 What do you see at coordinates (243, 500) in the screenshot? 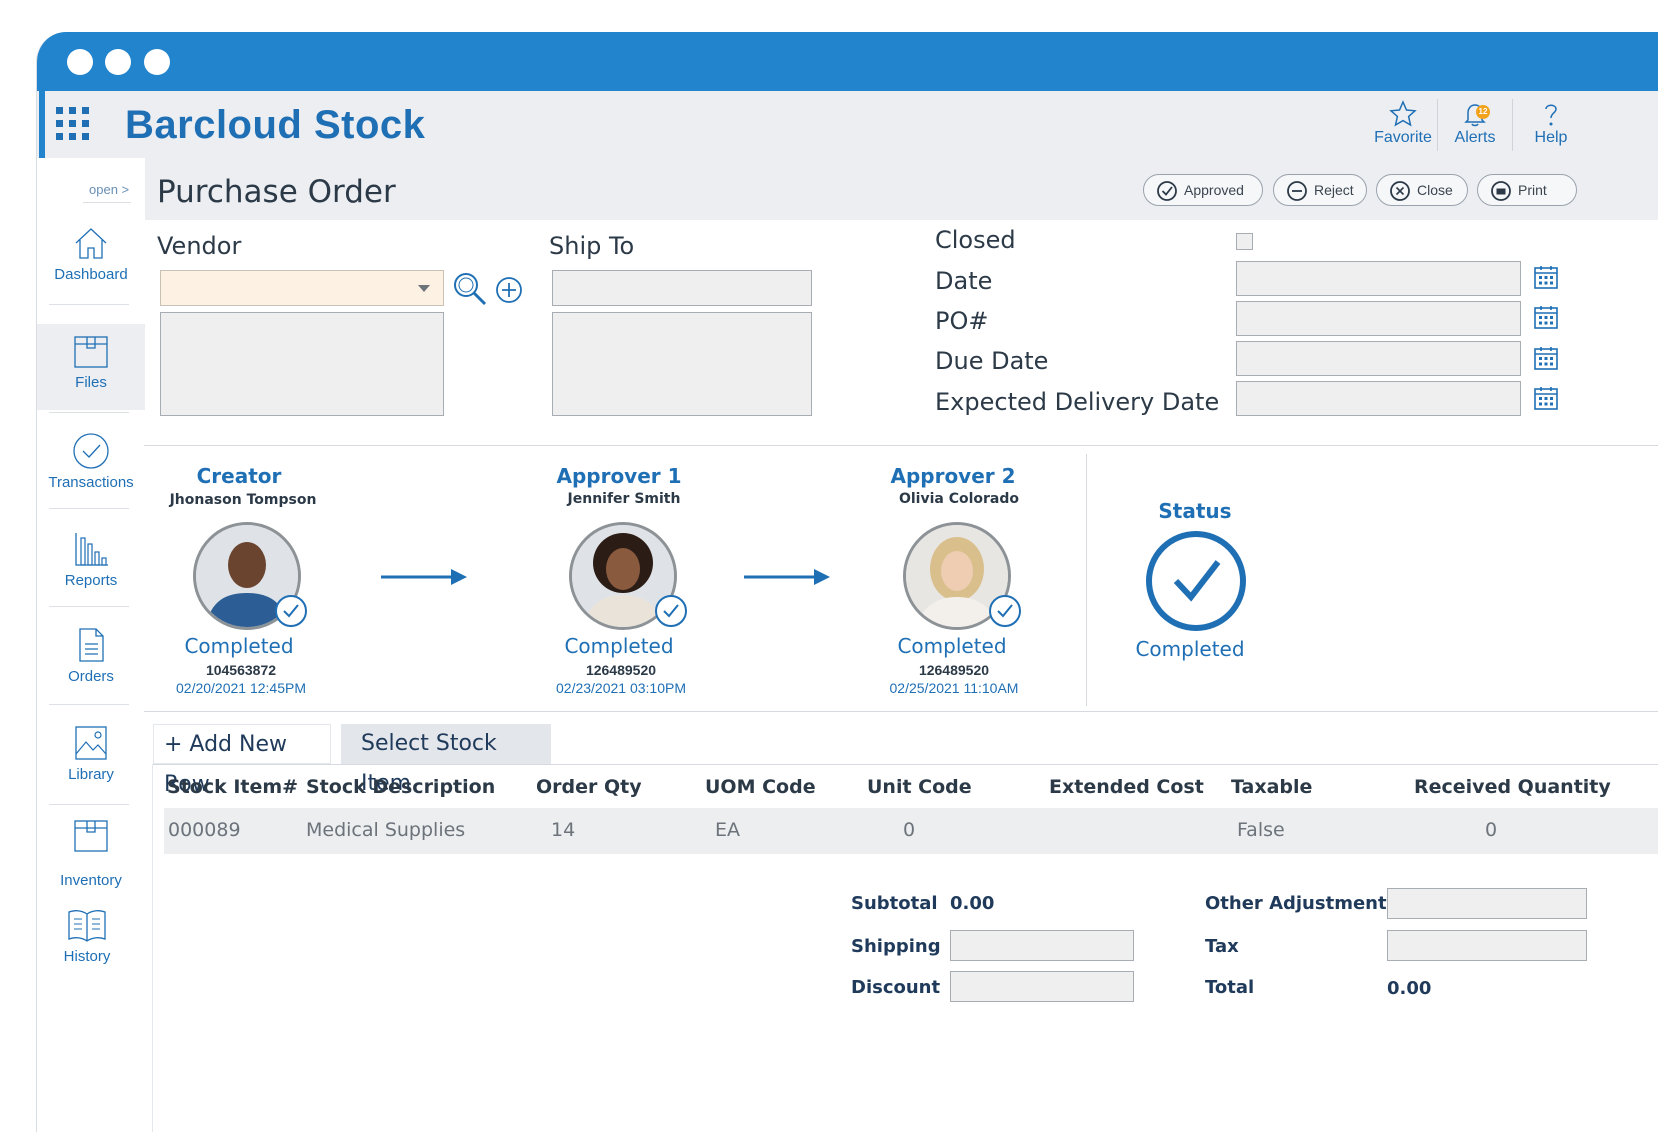
I see `creator-name: Jhonason Tompson` at bounding box center [243, 500].